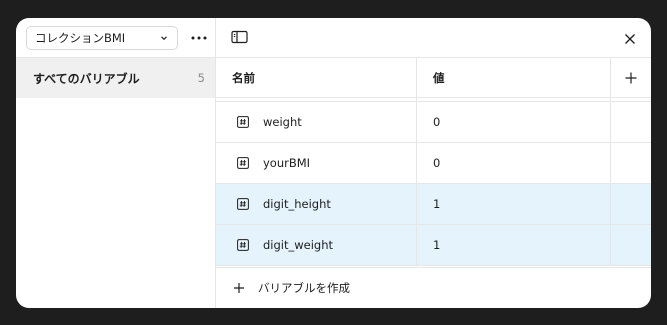  I want to click on table-row: digit_height 1, so click(433, 204).